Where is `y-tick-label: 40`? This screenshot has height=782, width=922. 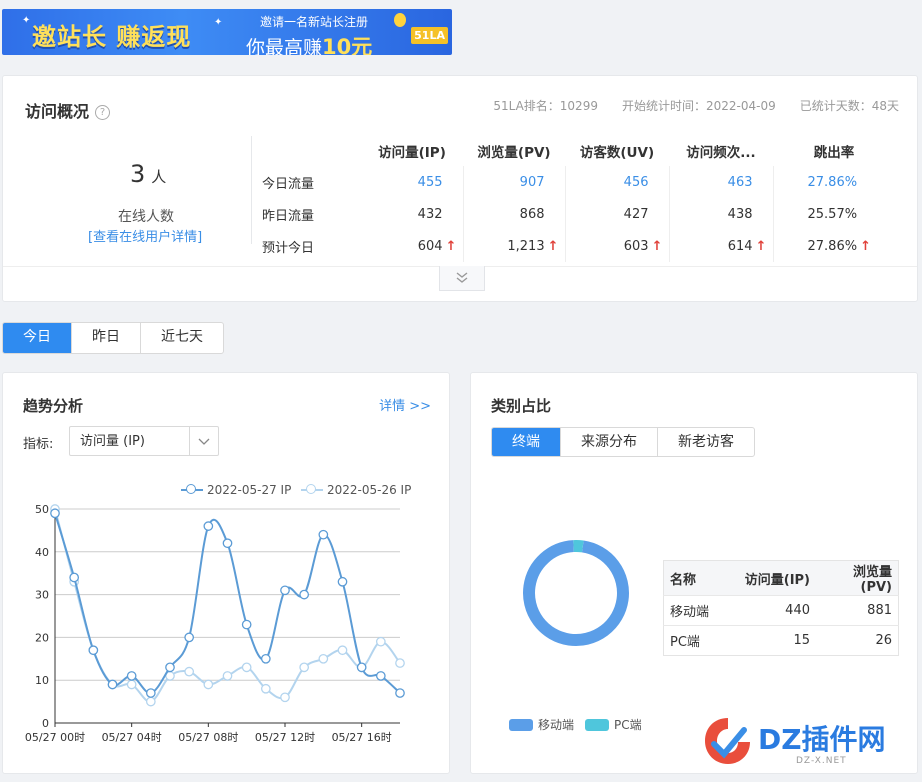 y-tick-label: 40 is located at coordinates (42, 552).